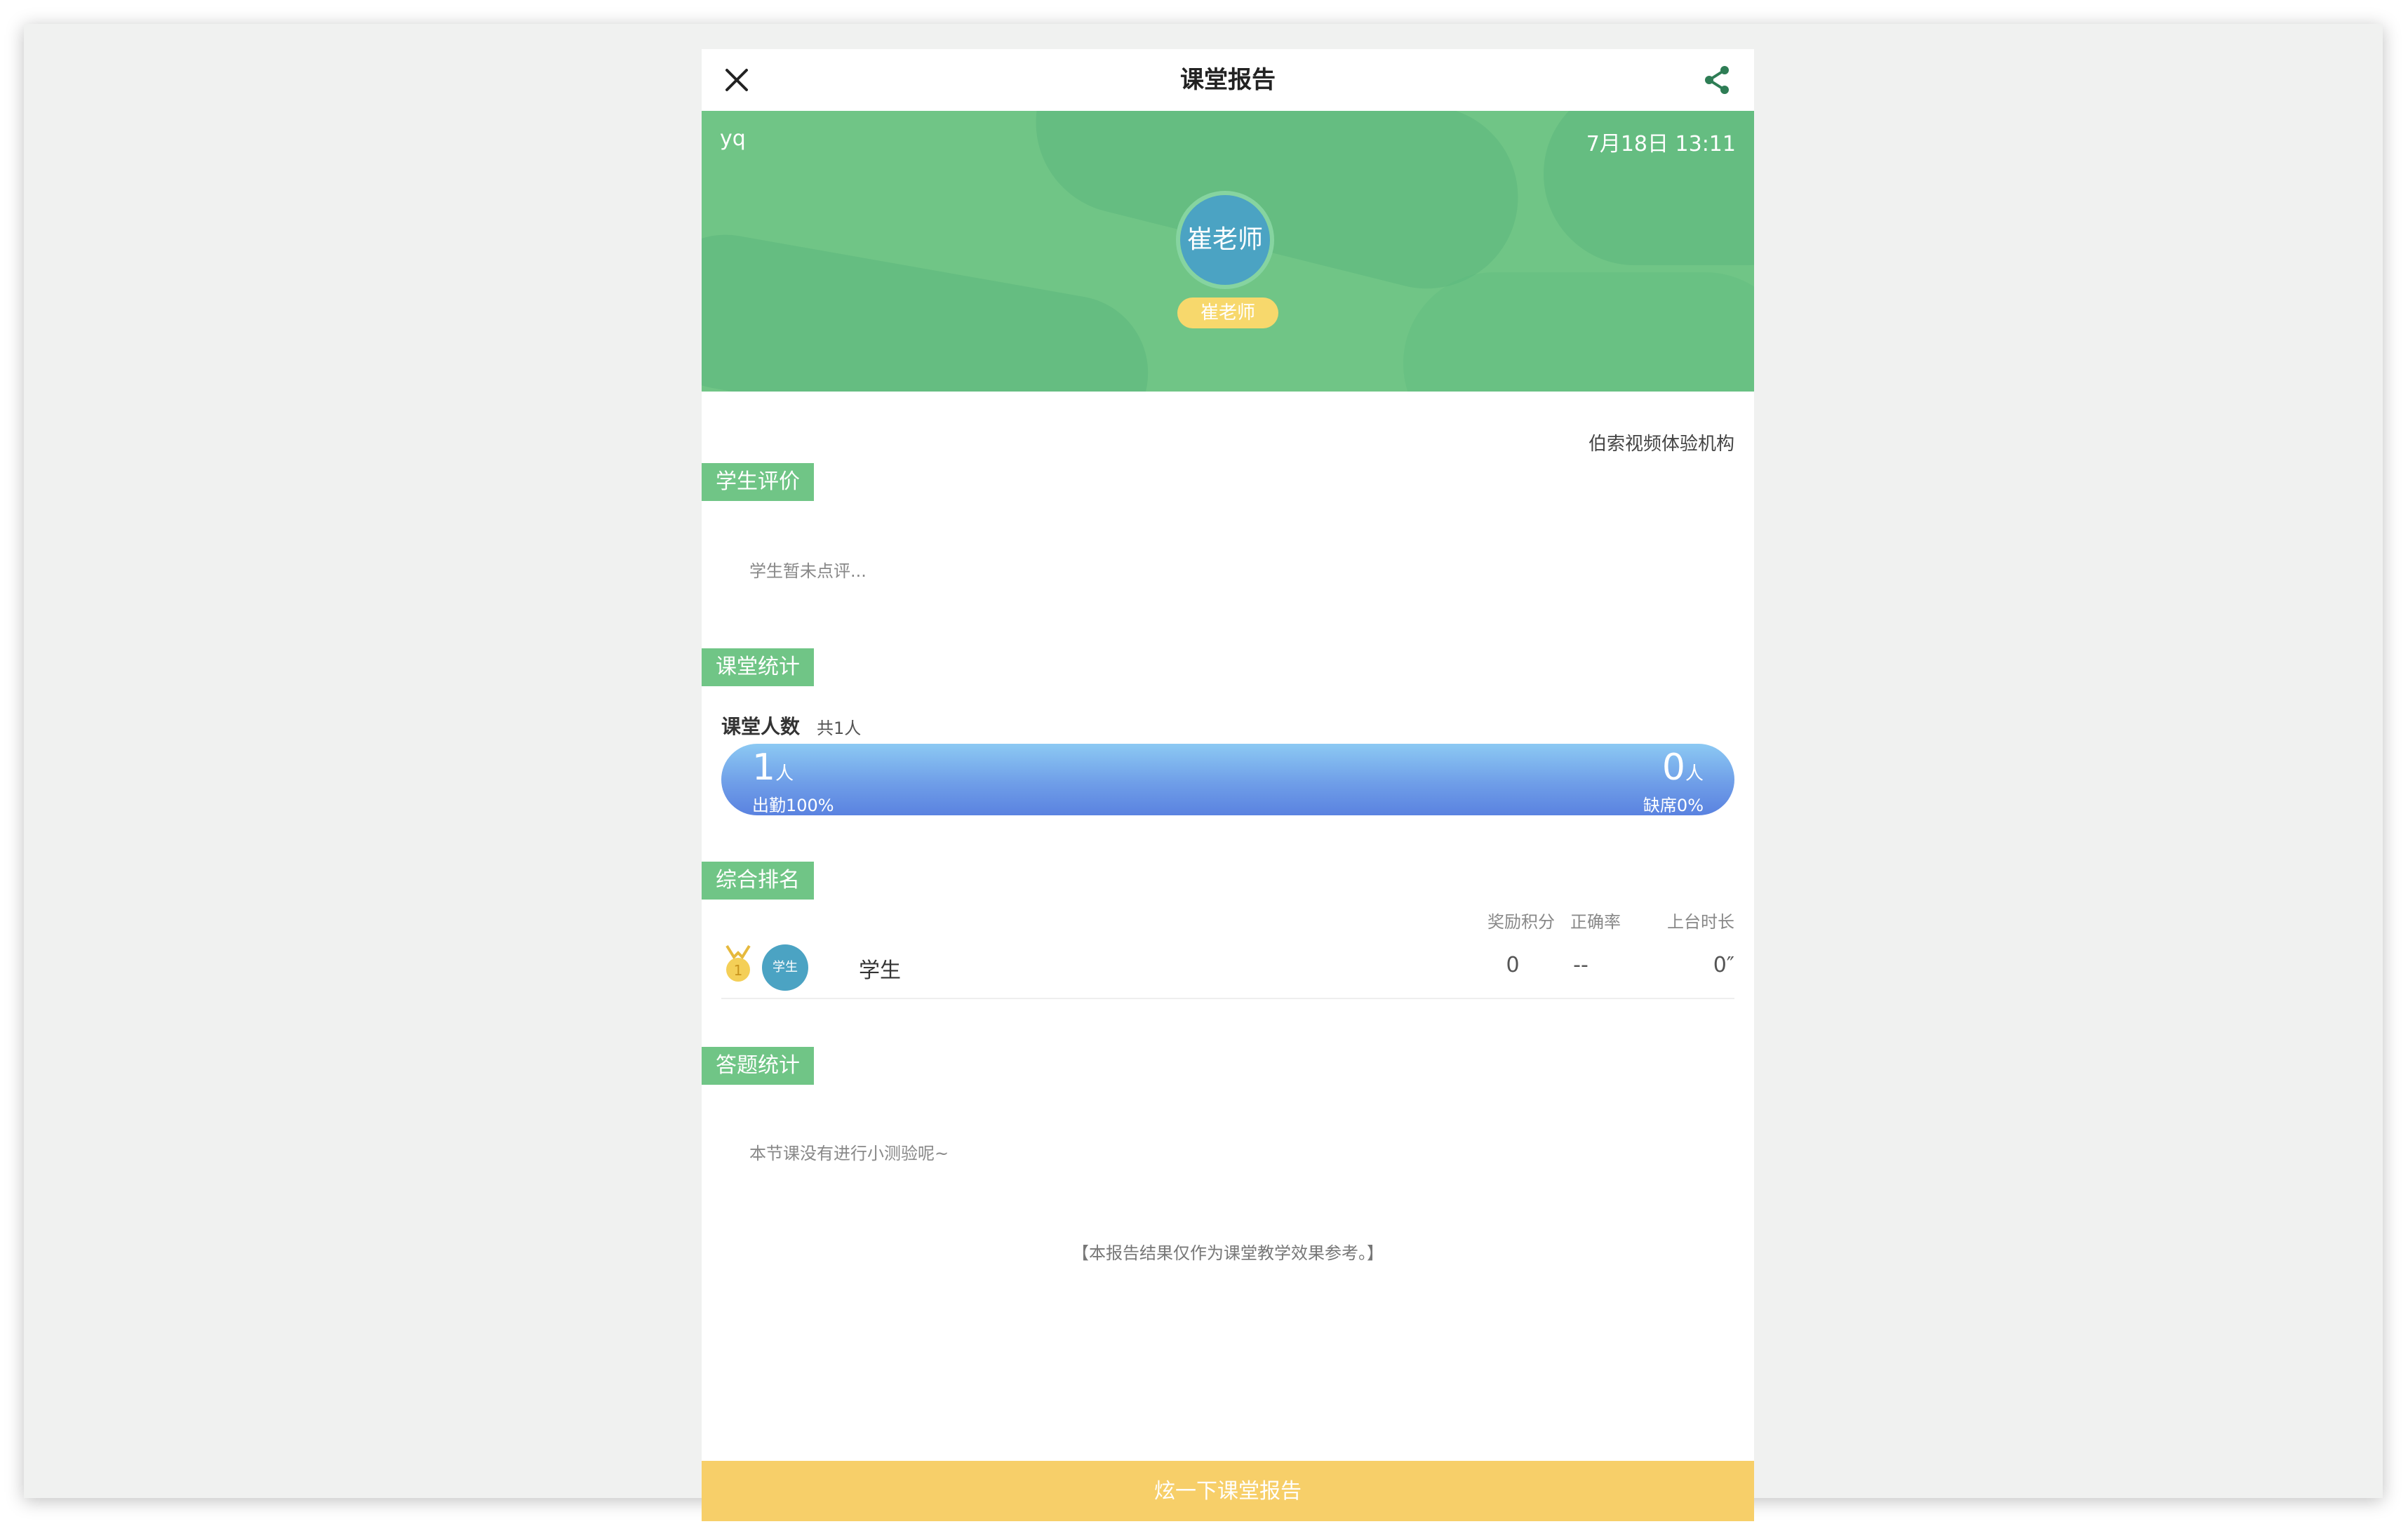  Describe the element at coordinates (733, 138) in the screenshot. I see `user-id: yq` at that location.